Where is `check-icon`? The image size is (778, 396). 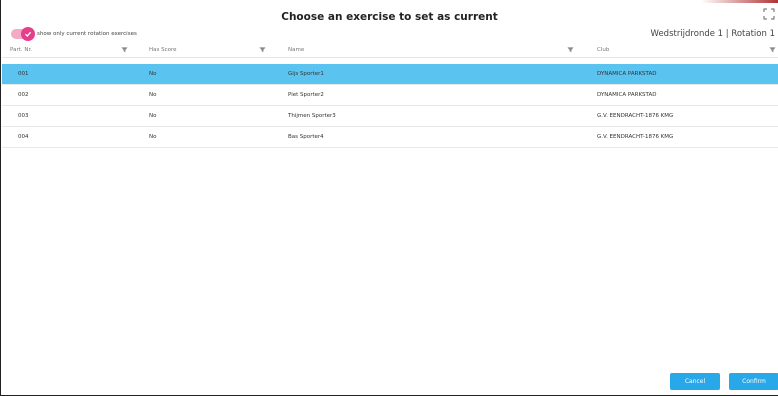 check-icon is located at coordinates (28, 34).